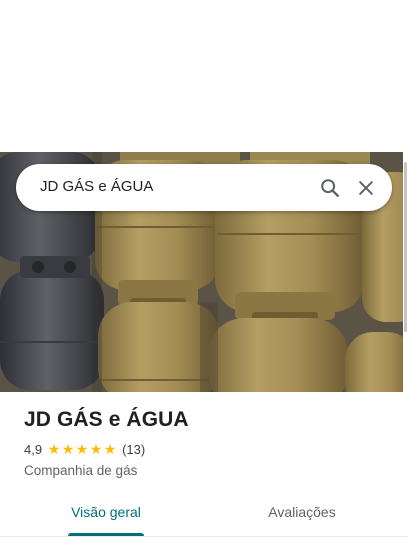  Describe the element at coordinates (366, 188) in the screenshot. I see `close-icon` at that location.